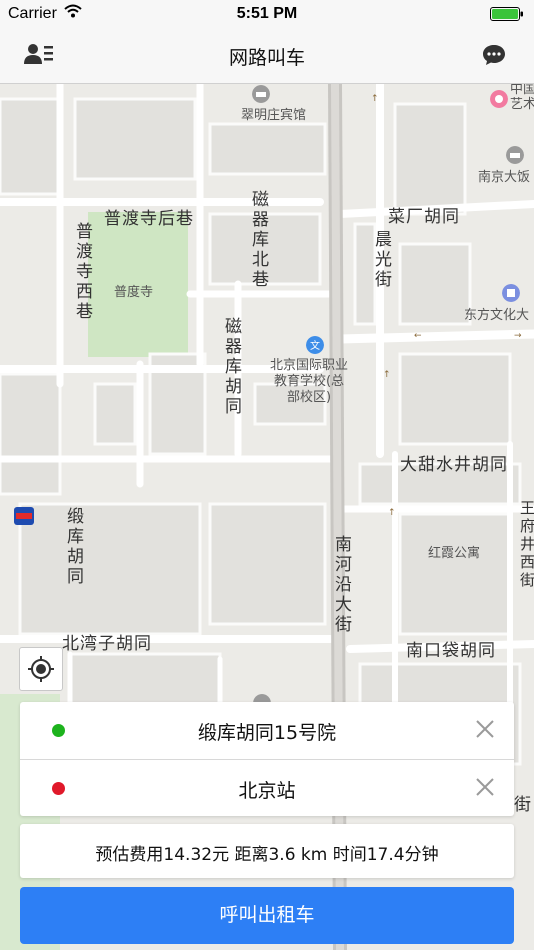 The width and height of the screenshot is (534, 950). I want to click on nav-bar: 网路叫车, so click(267, 56).